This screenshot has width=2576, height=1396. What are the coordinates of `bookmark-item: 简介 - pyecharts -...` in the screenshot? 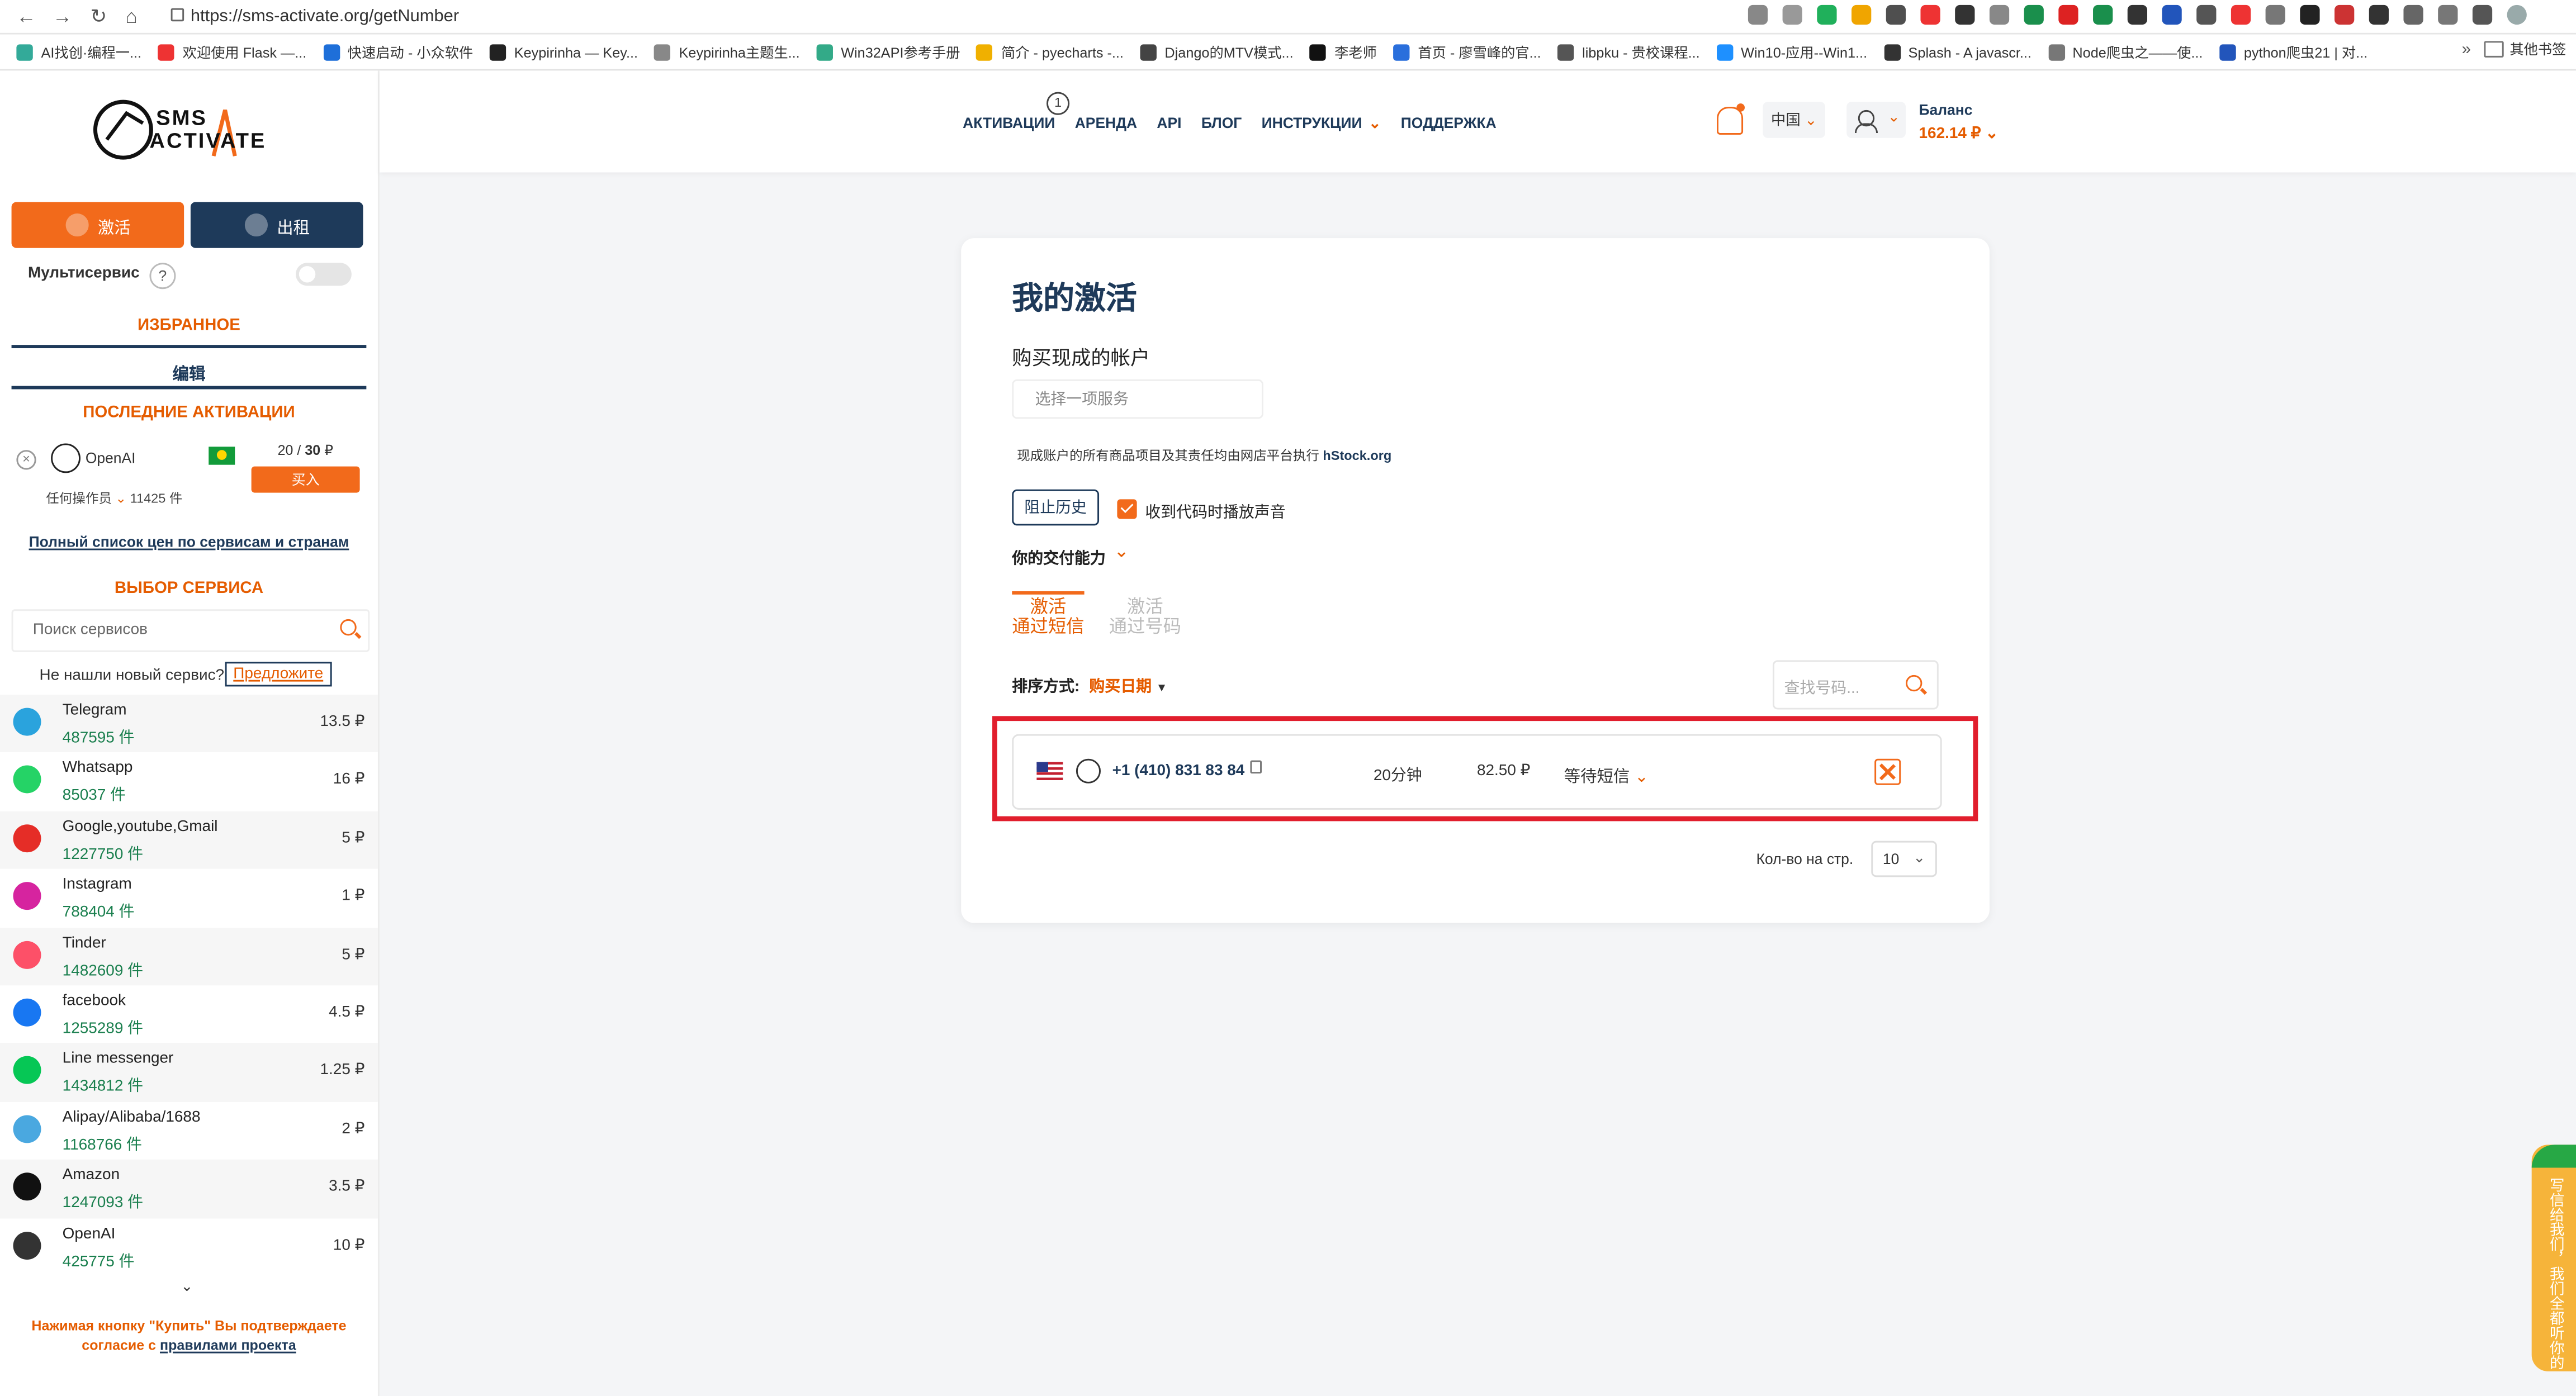 It's located at (1050, 51).